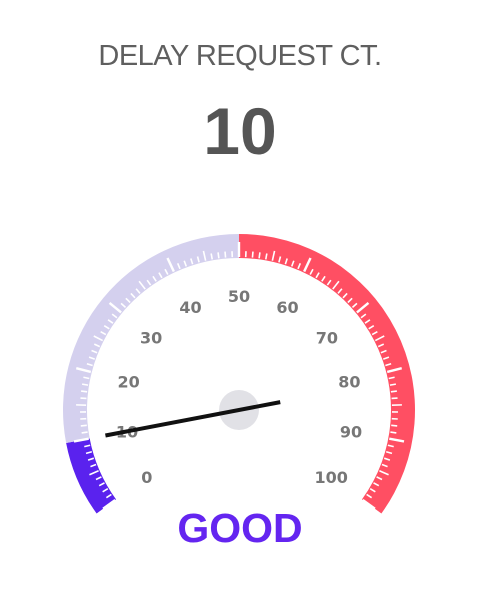 Image resolution: width=480 pixels, height=600 pixels. Describe the element at coordinates (151, 337) in the screenshot. I see `tick-label-30: 30` at that location.